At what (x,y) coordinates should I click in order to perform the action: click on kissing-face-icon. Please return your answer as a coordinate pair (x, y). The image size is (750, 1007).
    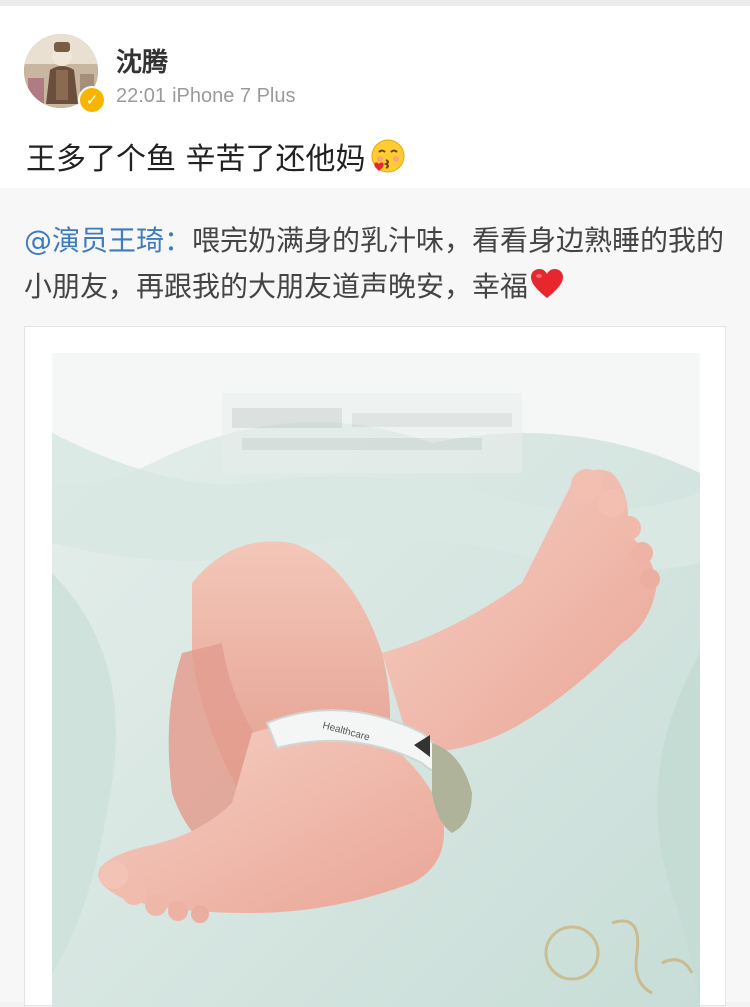
    Looking at the image, I should click on (388, 156).